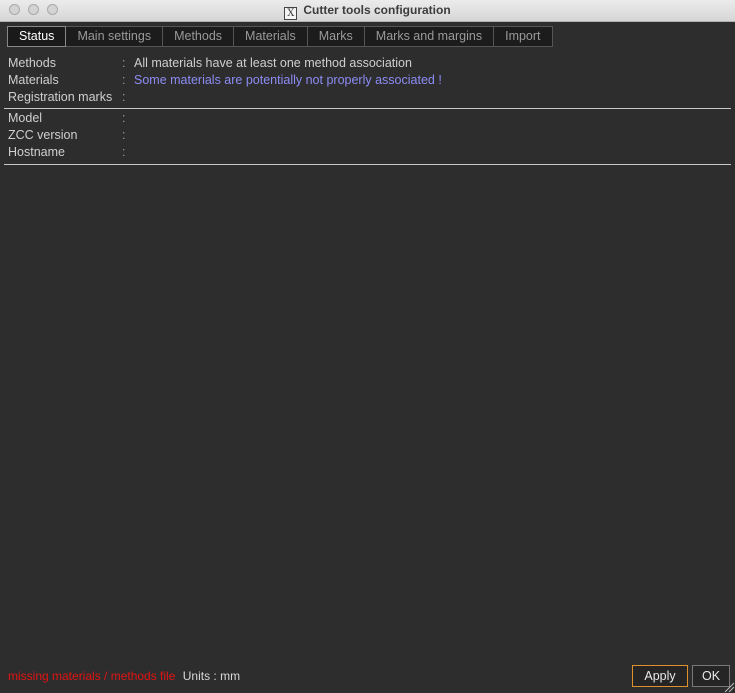  What do you see at coordinates (523, 36) in the screenshot?
I see `tab-import: Import` at bounding box center [523, 36].